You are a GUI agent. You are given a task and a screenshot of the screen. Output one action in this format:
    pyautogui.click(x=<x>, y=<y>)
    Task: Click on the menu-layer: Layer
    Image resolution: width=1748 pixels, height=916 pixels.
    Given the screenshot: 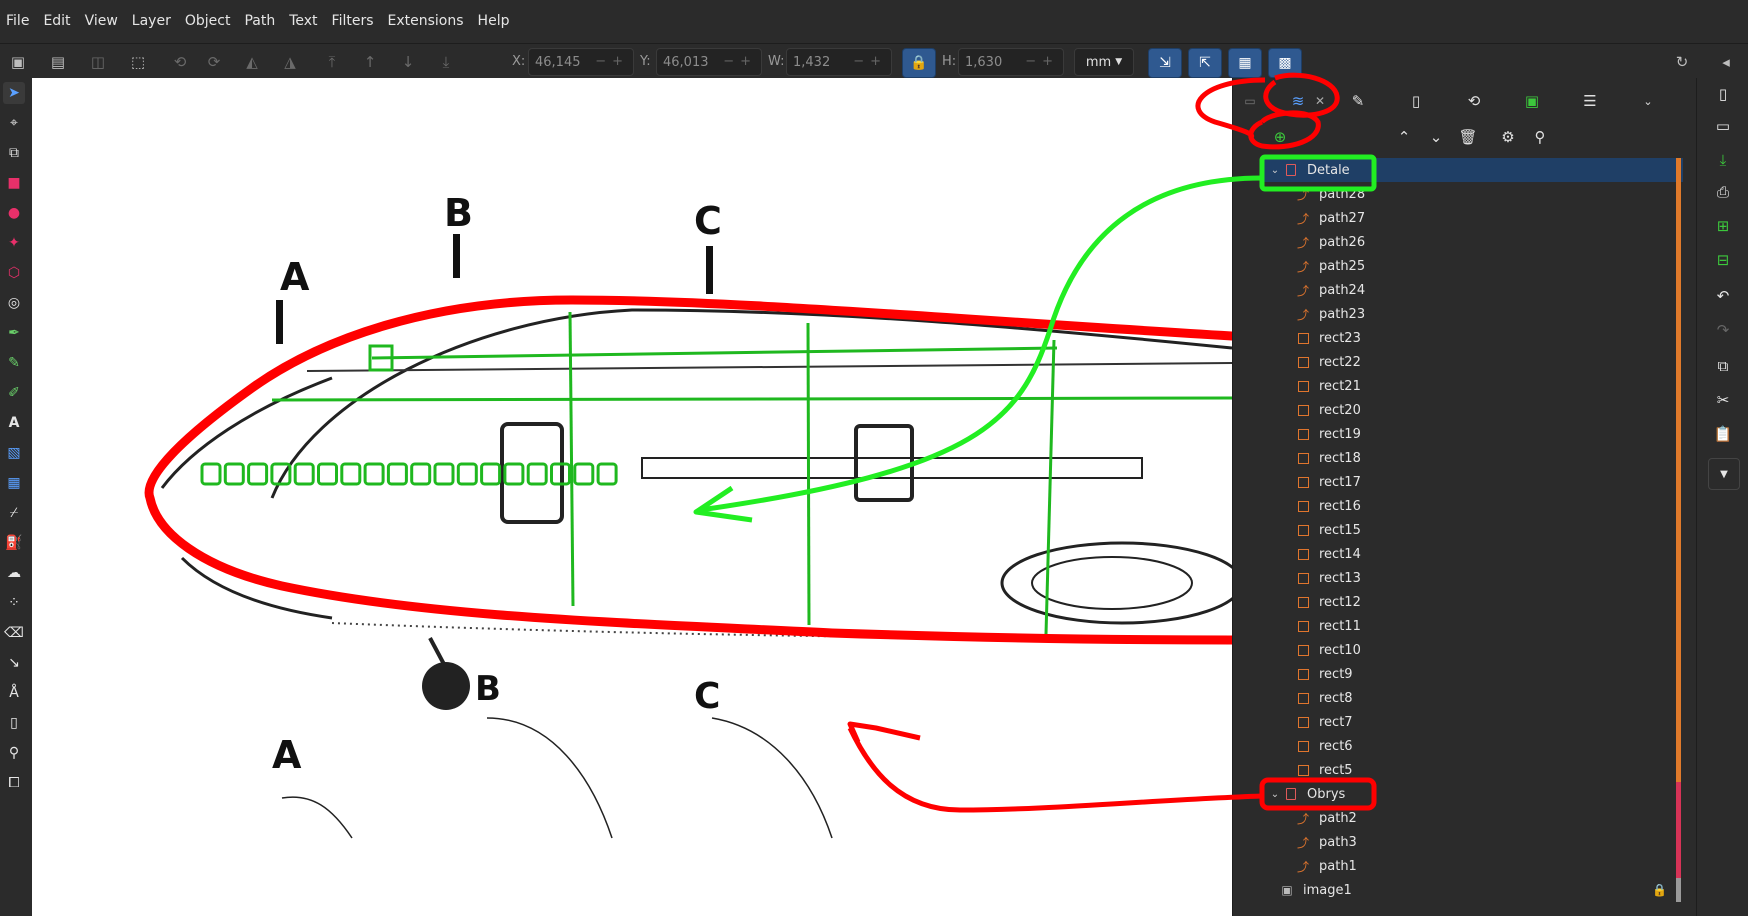 What is the action you would take?
    pyautogui.click(x=151, y=21)
    